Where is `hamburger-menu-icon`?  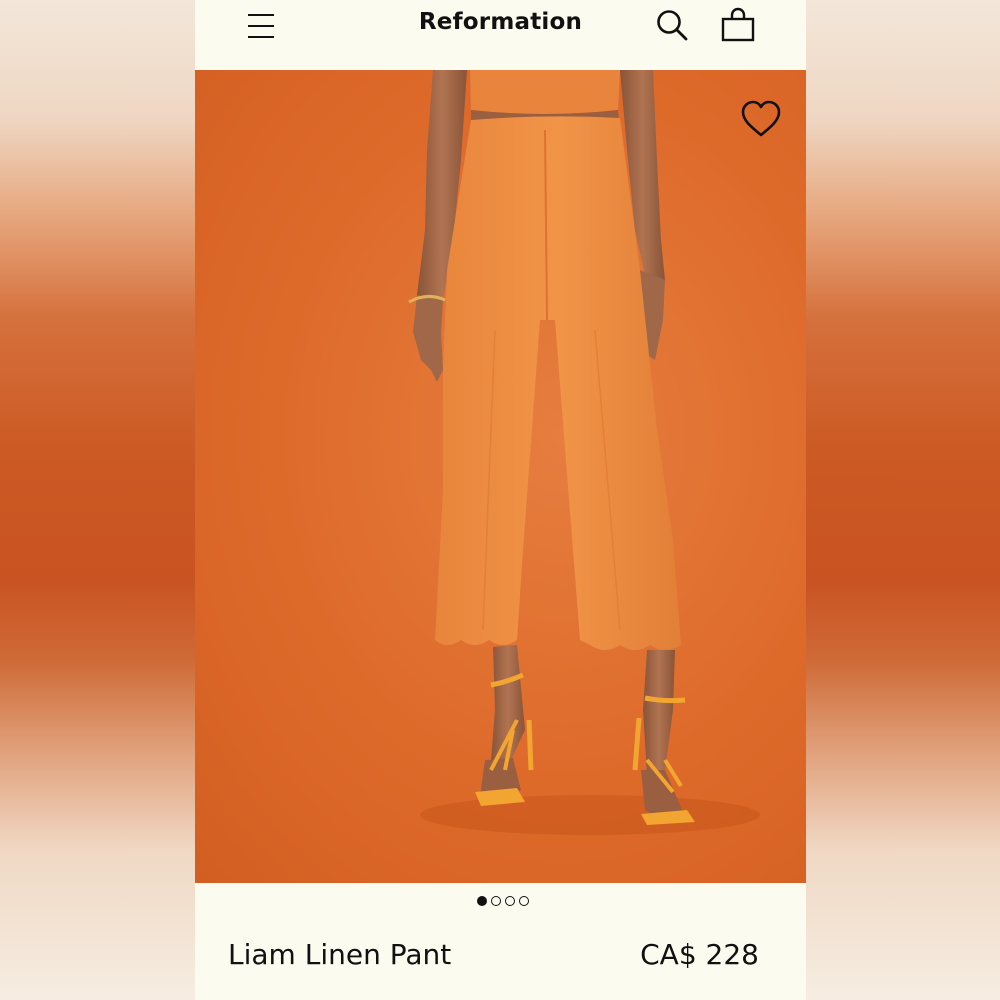 hamburger-menu-icon is located at coordinates (261, 26).